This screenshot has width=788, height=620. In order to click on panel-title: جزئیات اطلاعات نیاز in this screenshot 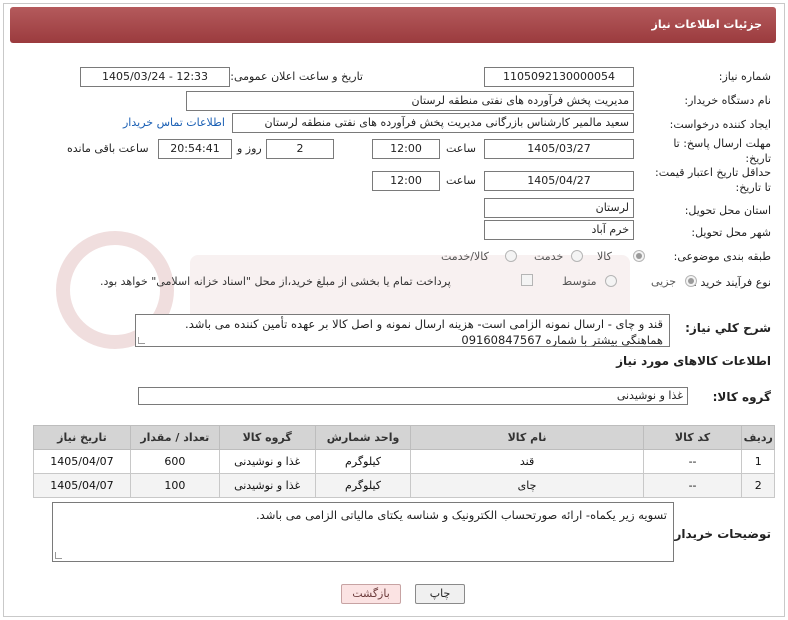, I will do `click(707, 24)`.